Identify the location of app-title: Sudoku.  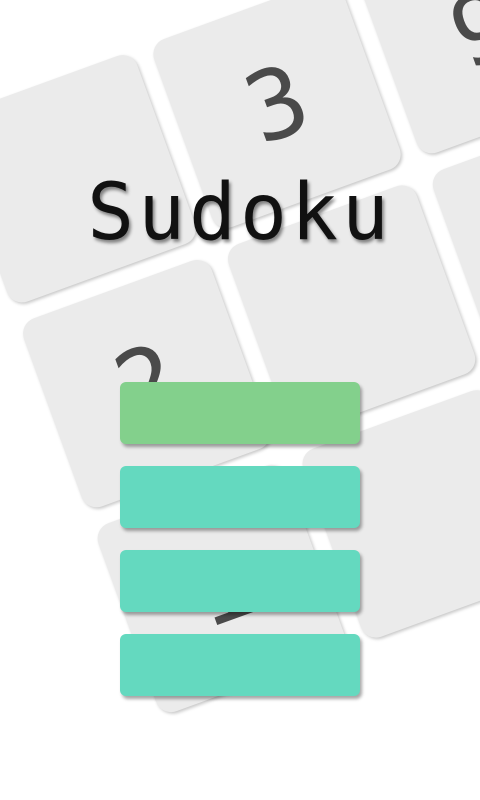
(240, 213).